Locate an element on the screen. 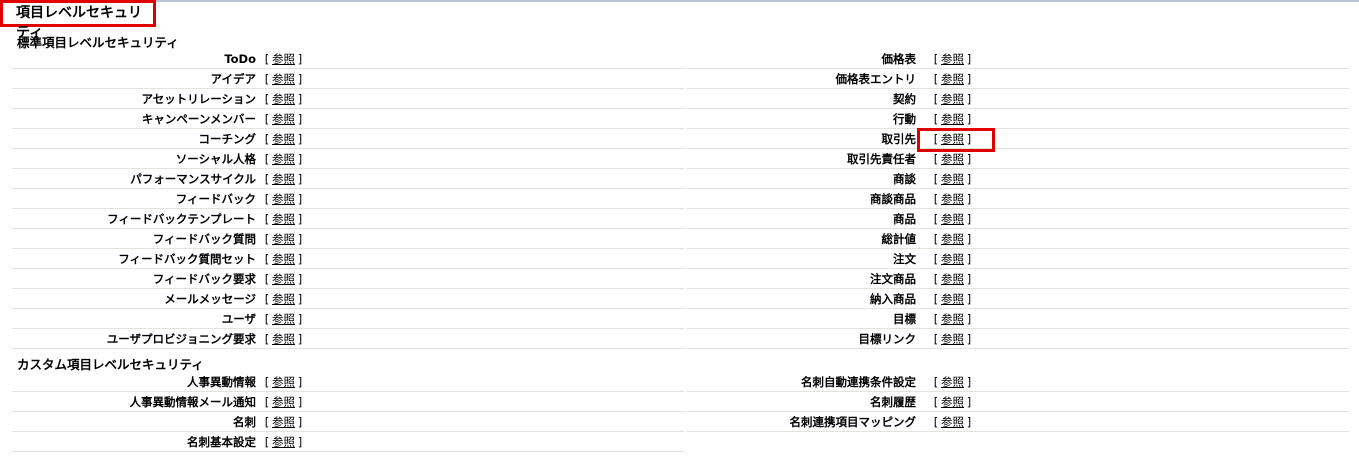 This screenshot has height=458, width=1359. field-security-row: 商談 [参照] is located at coordinates (1017, 179).